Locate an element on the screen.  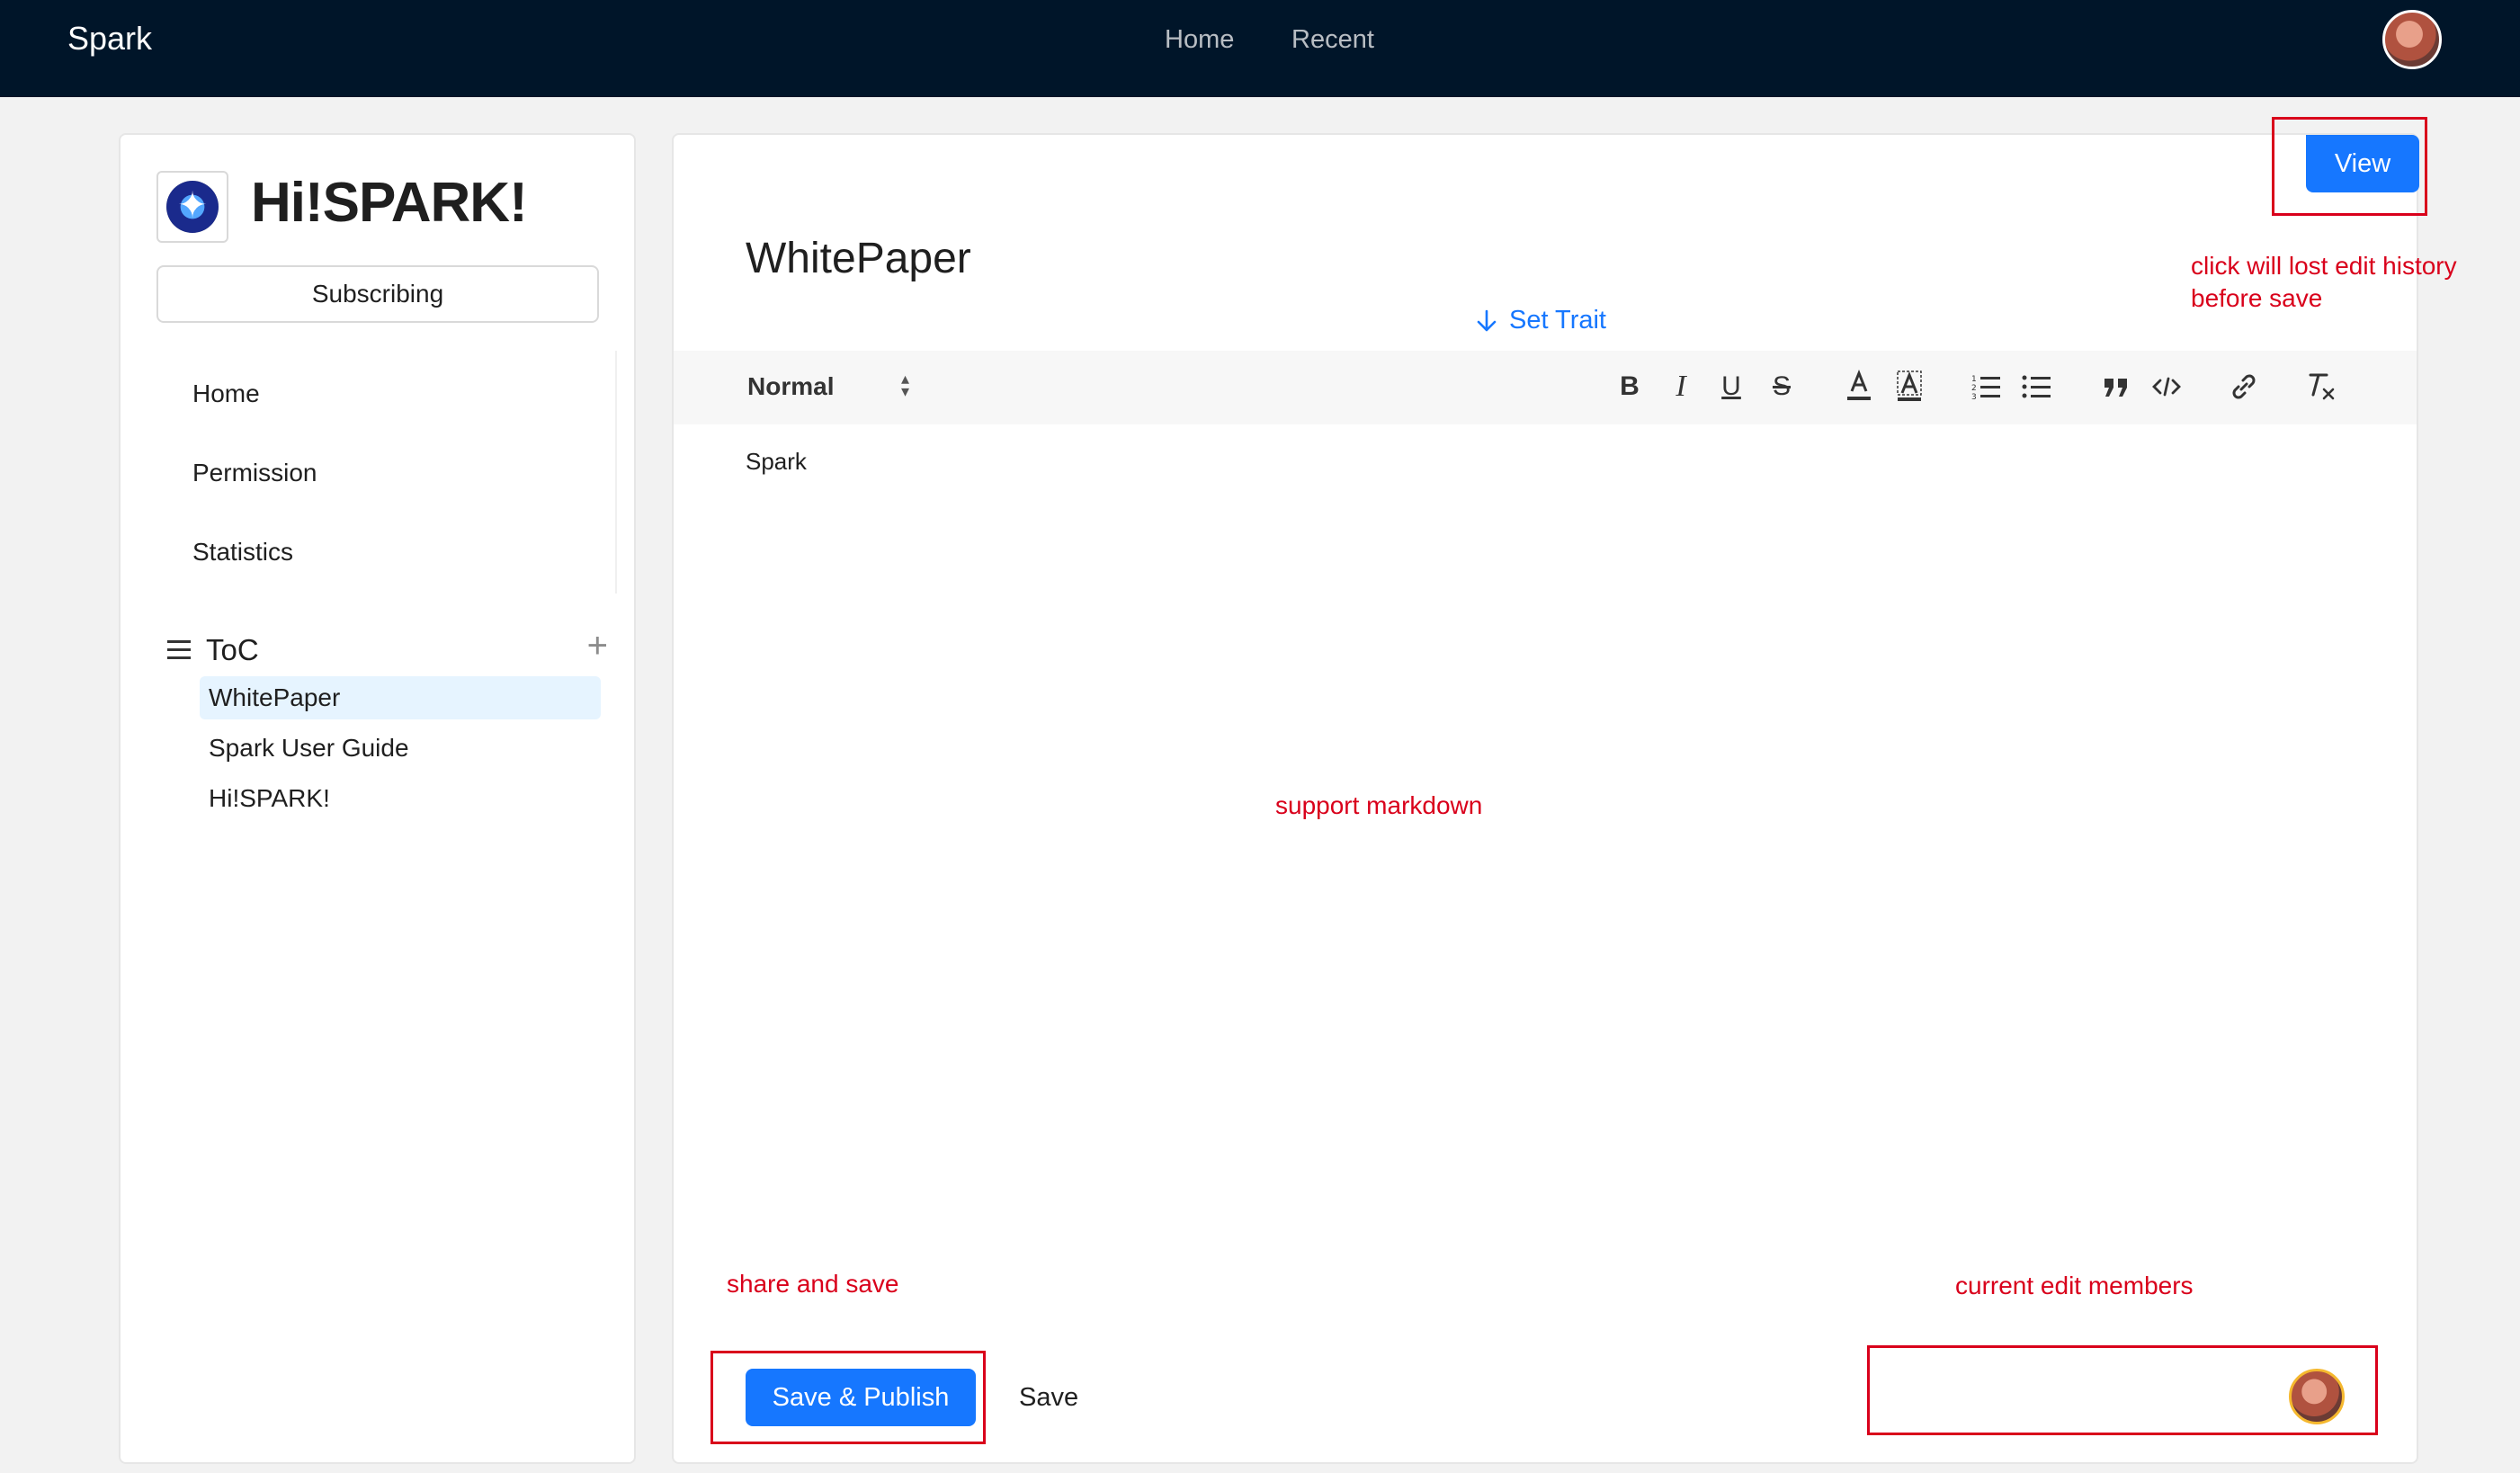
text-color-icon is located at coordinates (1859, 385).